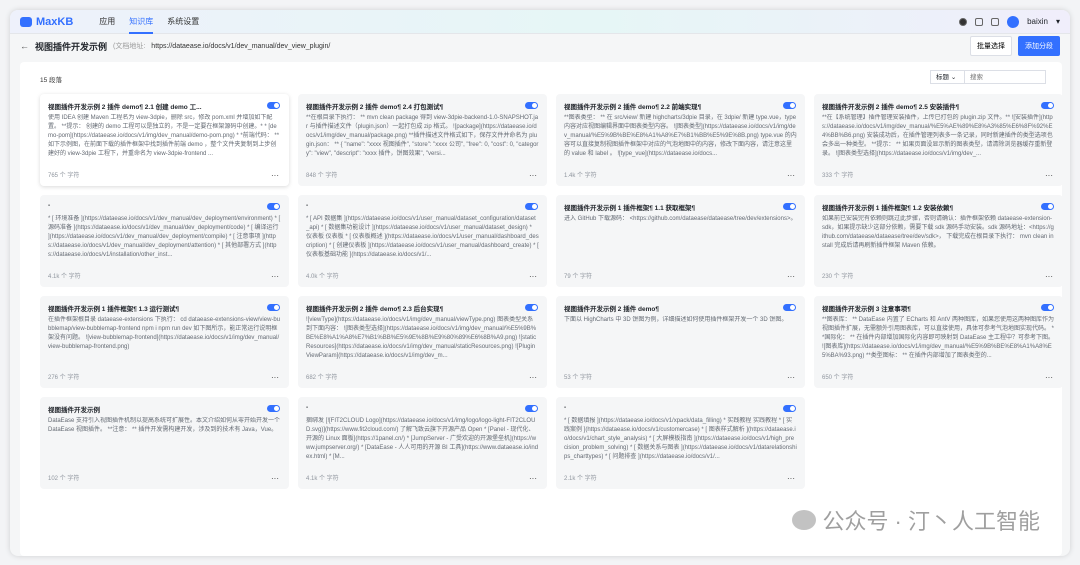 Image resolution: width=1080 pixels, height=565 pixels. Describe the element at coordinates (183, 22) in the screenshot. I see `nav-settings: 系统设置` at that location.